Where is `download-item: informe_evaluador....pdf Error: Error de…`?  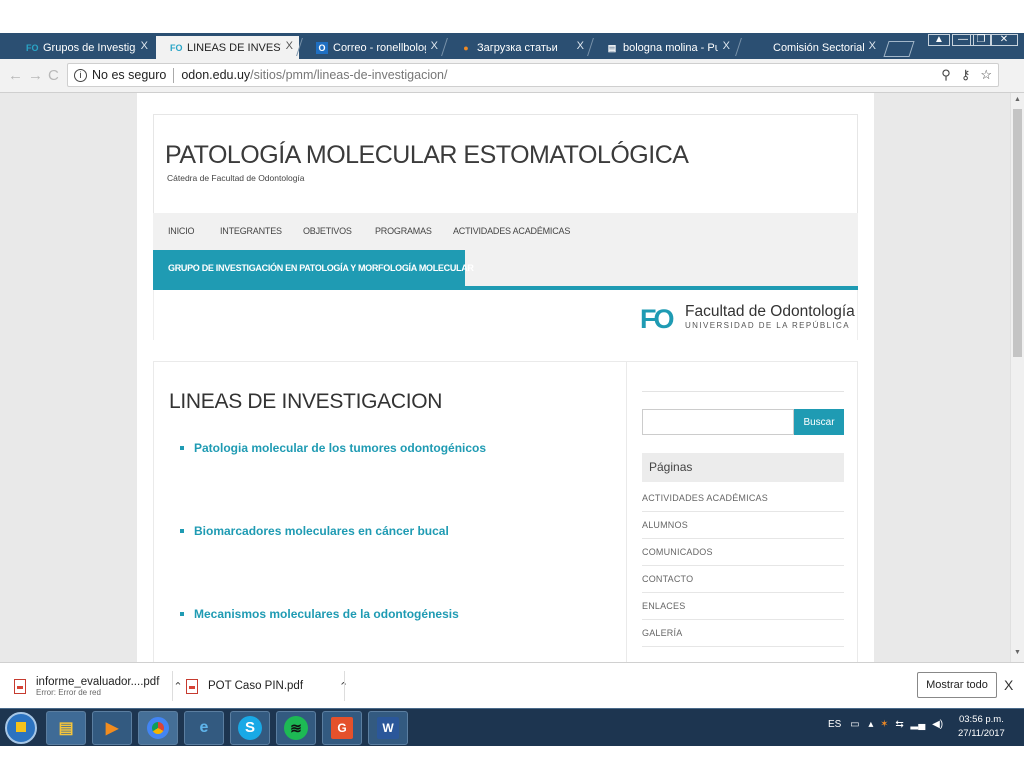
download-item: informe_evaluador....pdf Error: Error de… is located at coordinates (98, 686).